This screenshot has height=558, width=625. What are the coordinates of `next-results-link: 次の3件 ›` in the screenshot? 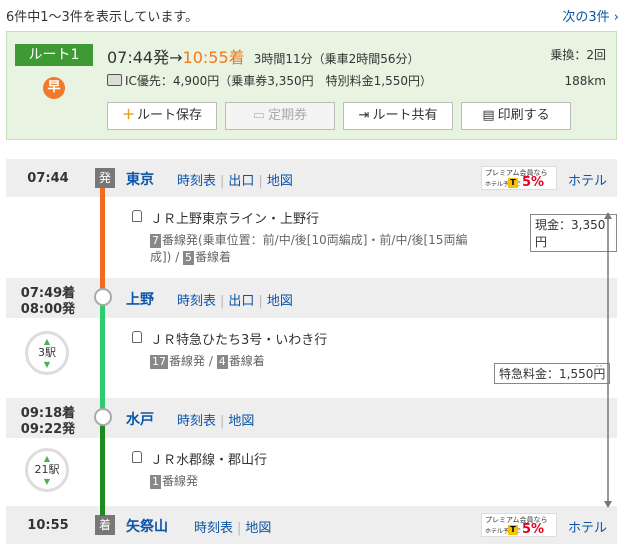 It's located at (590, 15).